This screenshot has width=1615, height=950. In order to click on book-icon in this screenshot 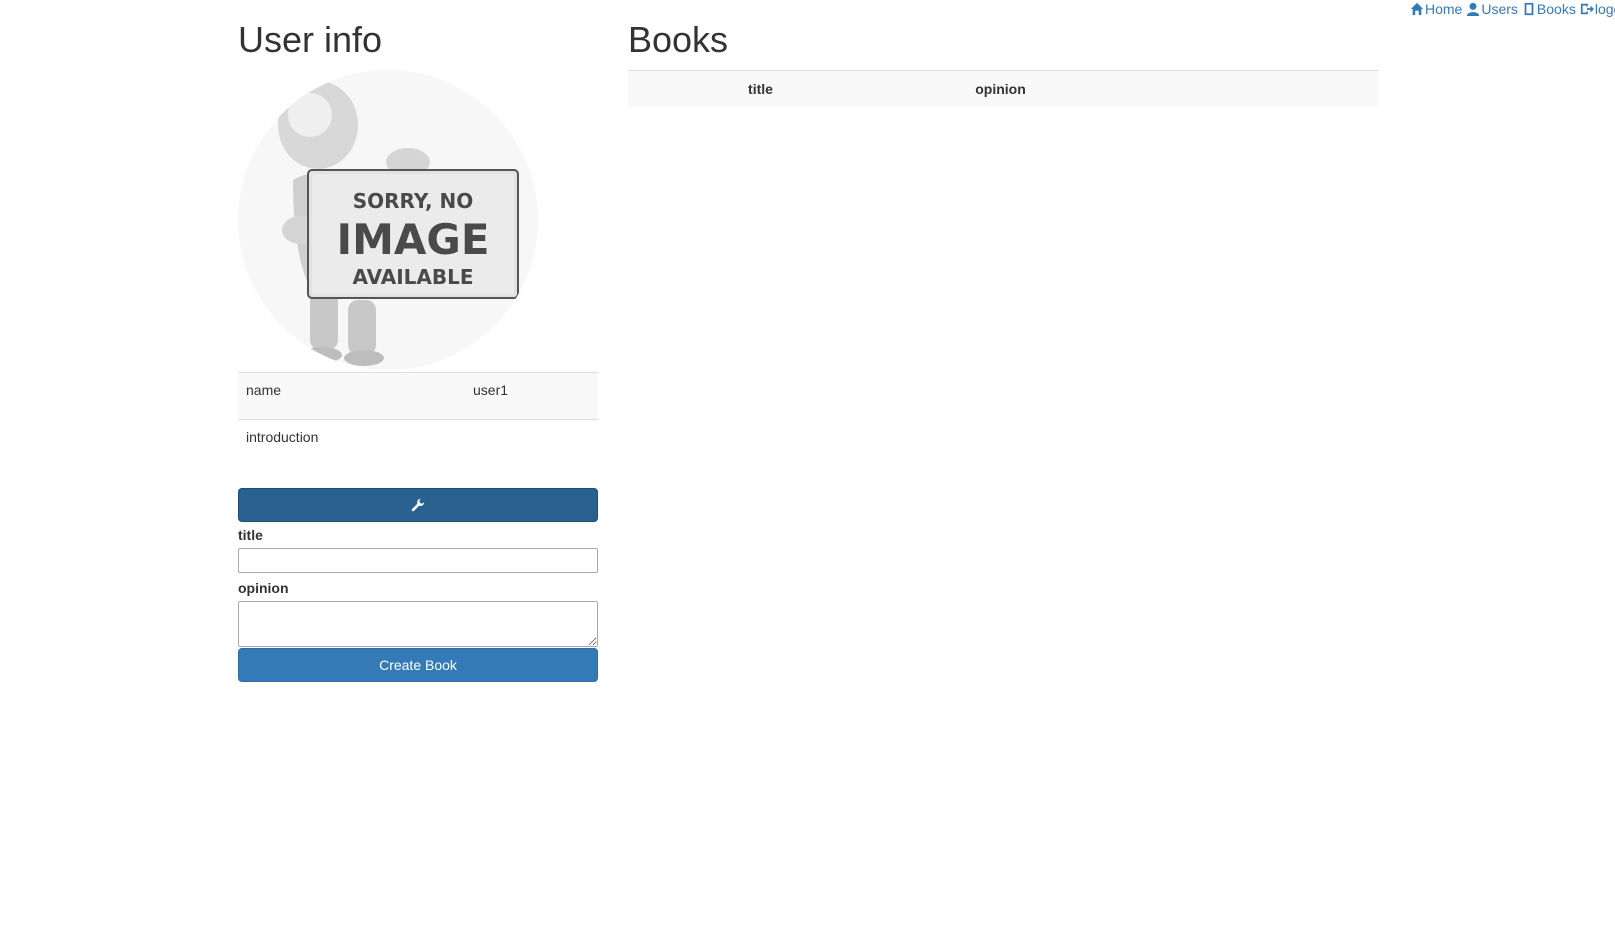, I will do `click(1529, 9)`.